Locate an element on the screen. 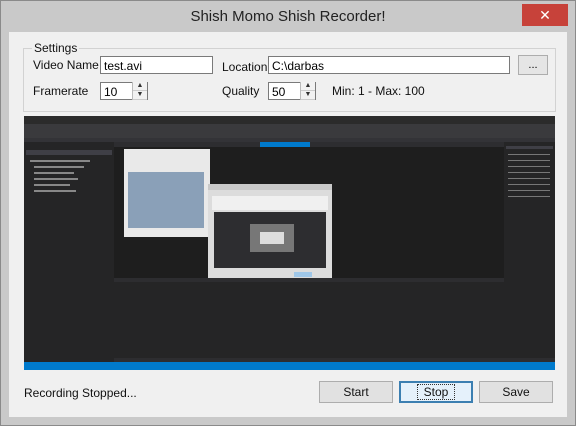 The image size is (576, 426). start-button: Start is located at coordinates (356, 392).